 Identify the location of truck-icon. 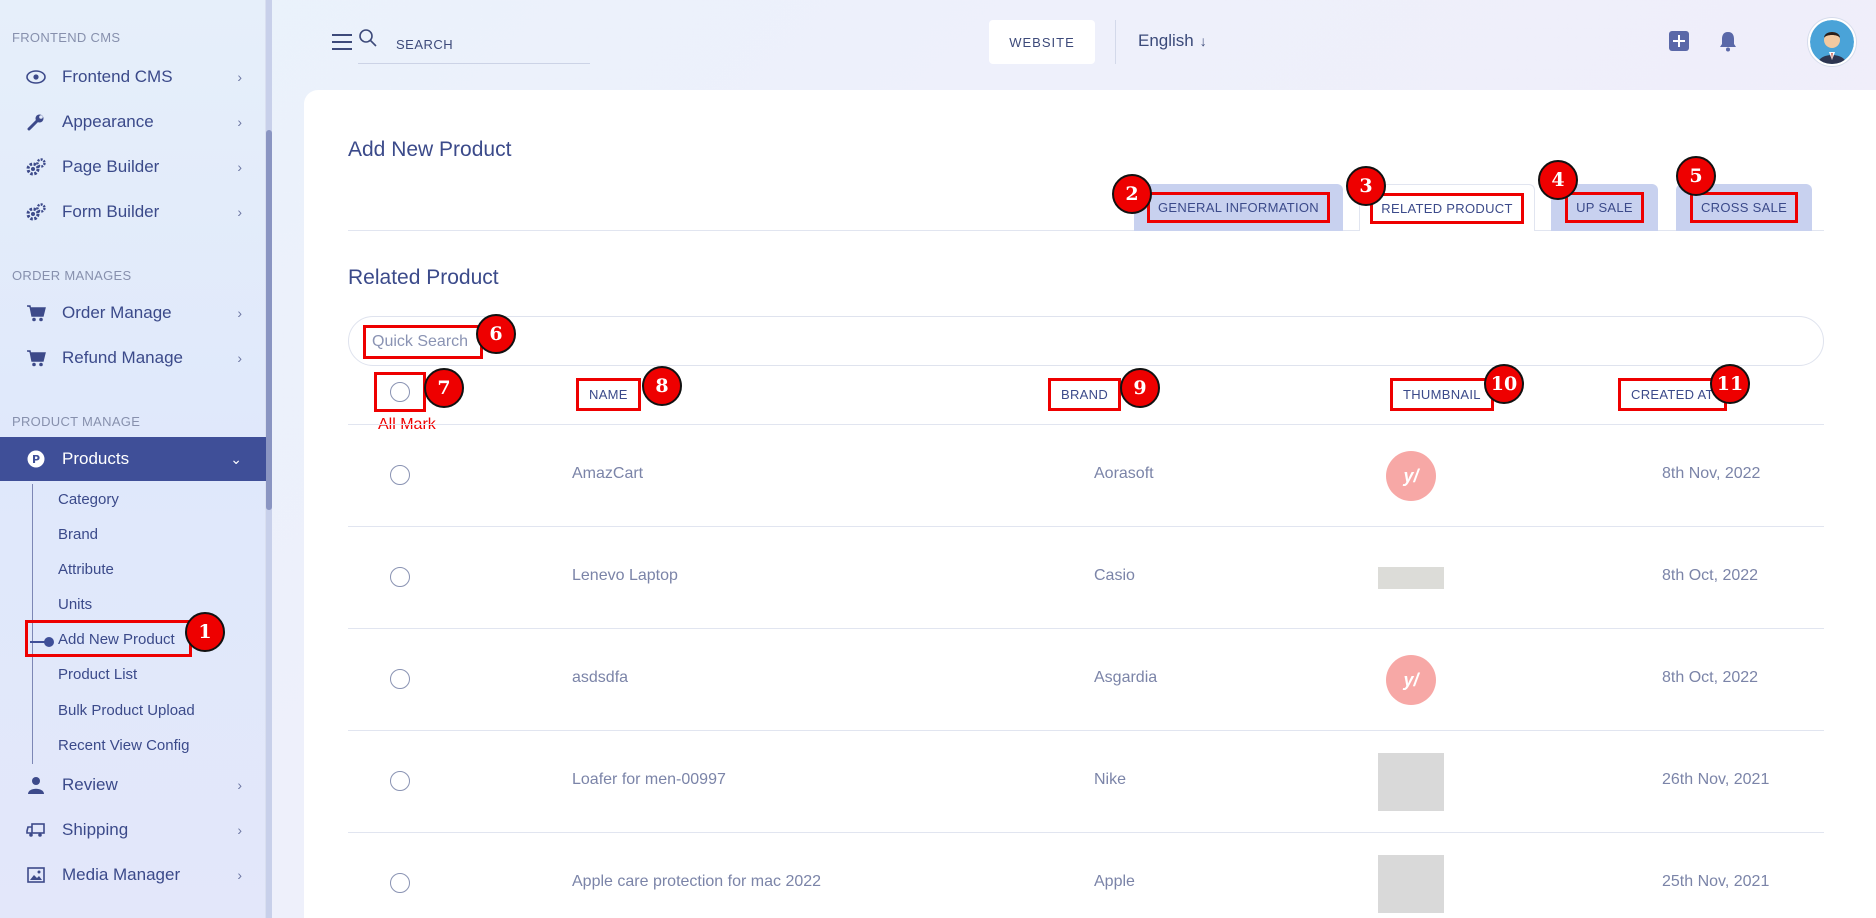
(36, 830).